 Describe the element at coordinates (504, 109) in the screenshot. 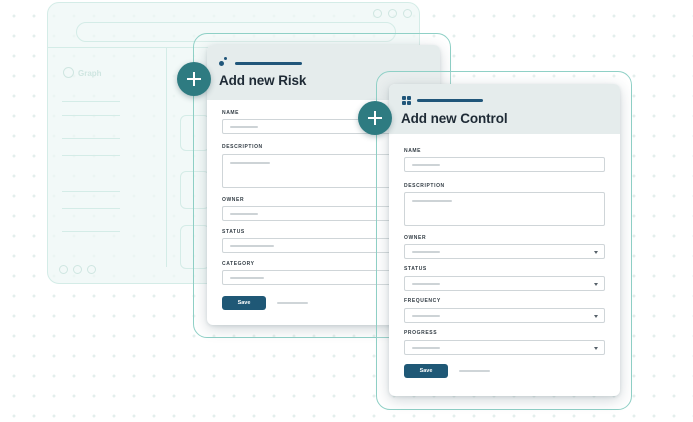

I see `control-form-header: Add new Control` at that location.